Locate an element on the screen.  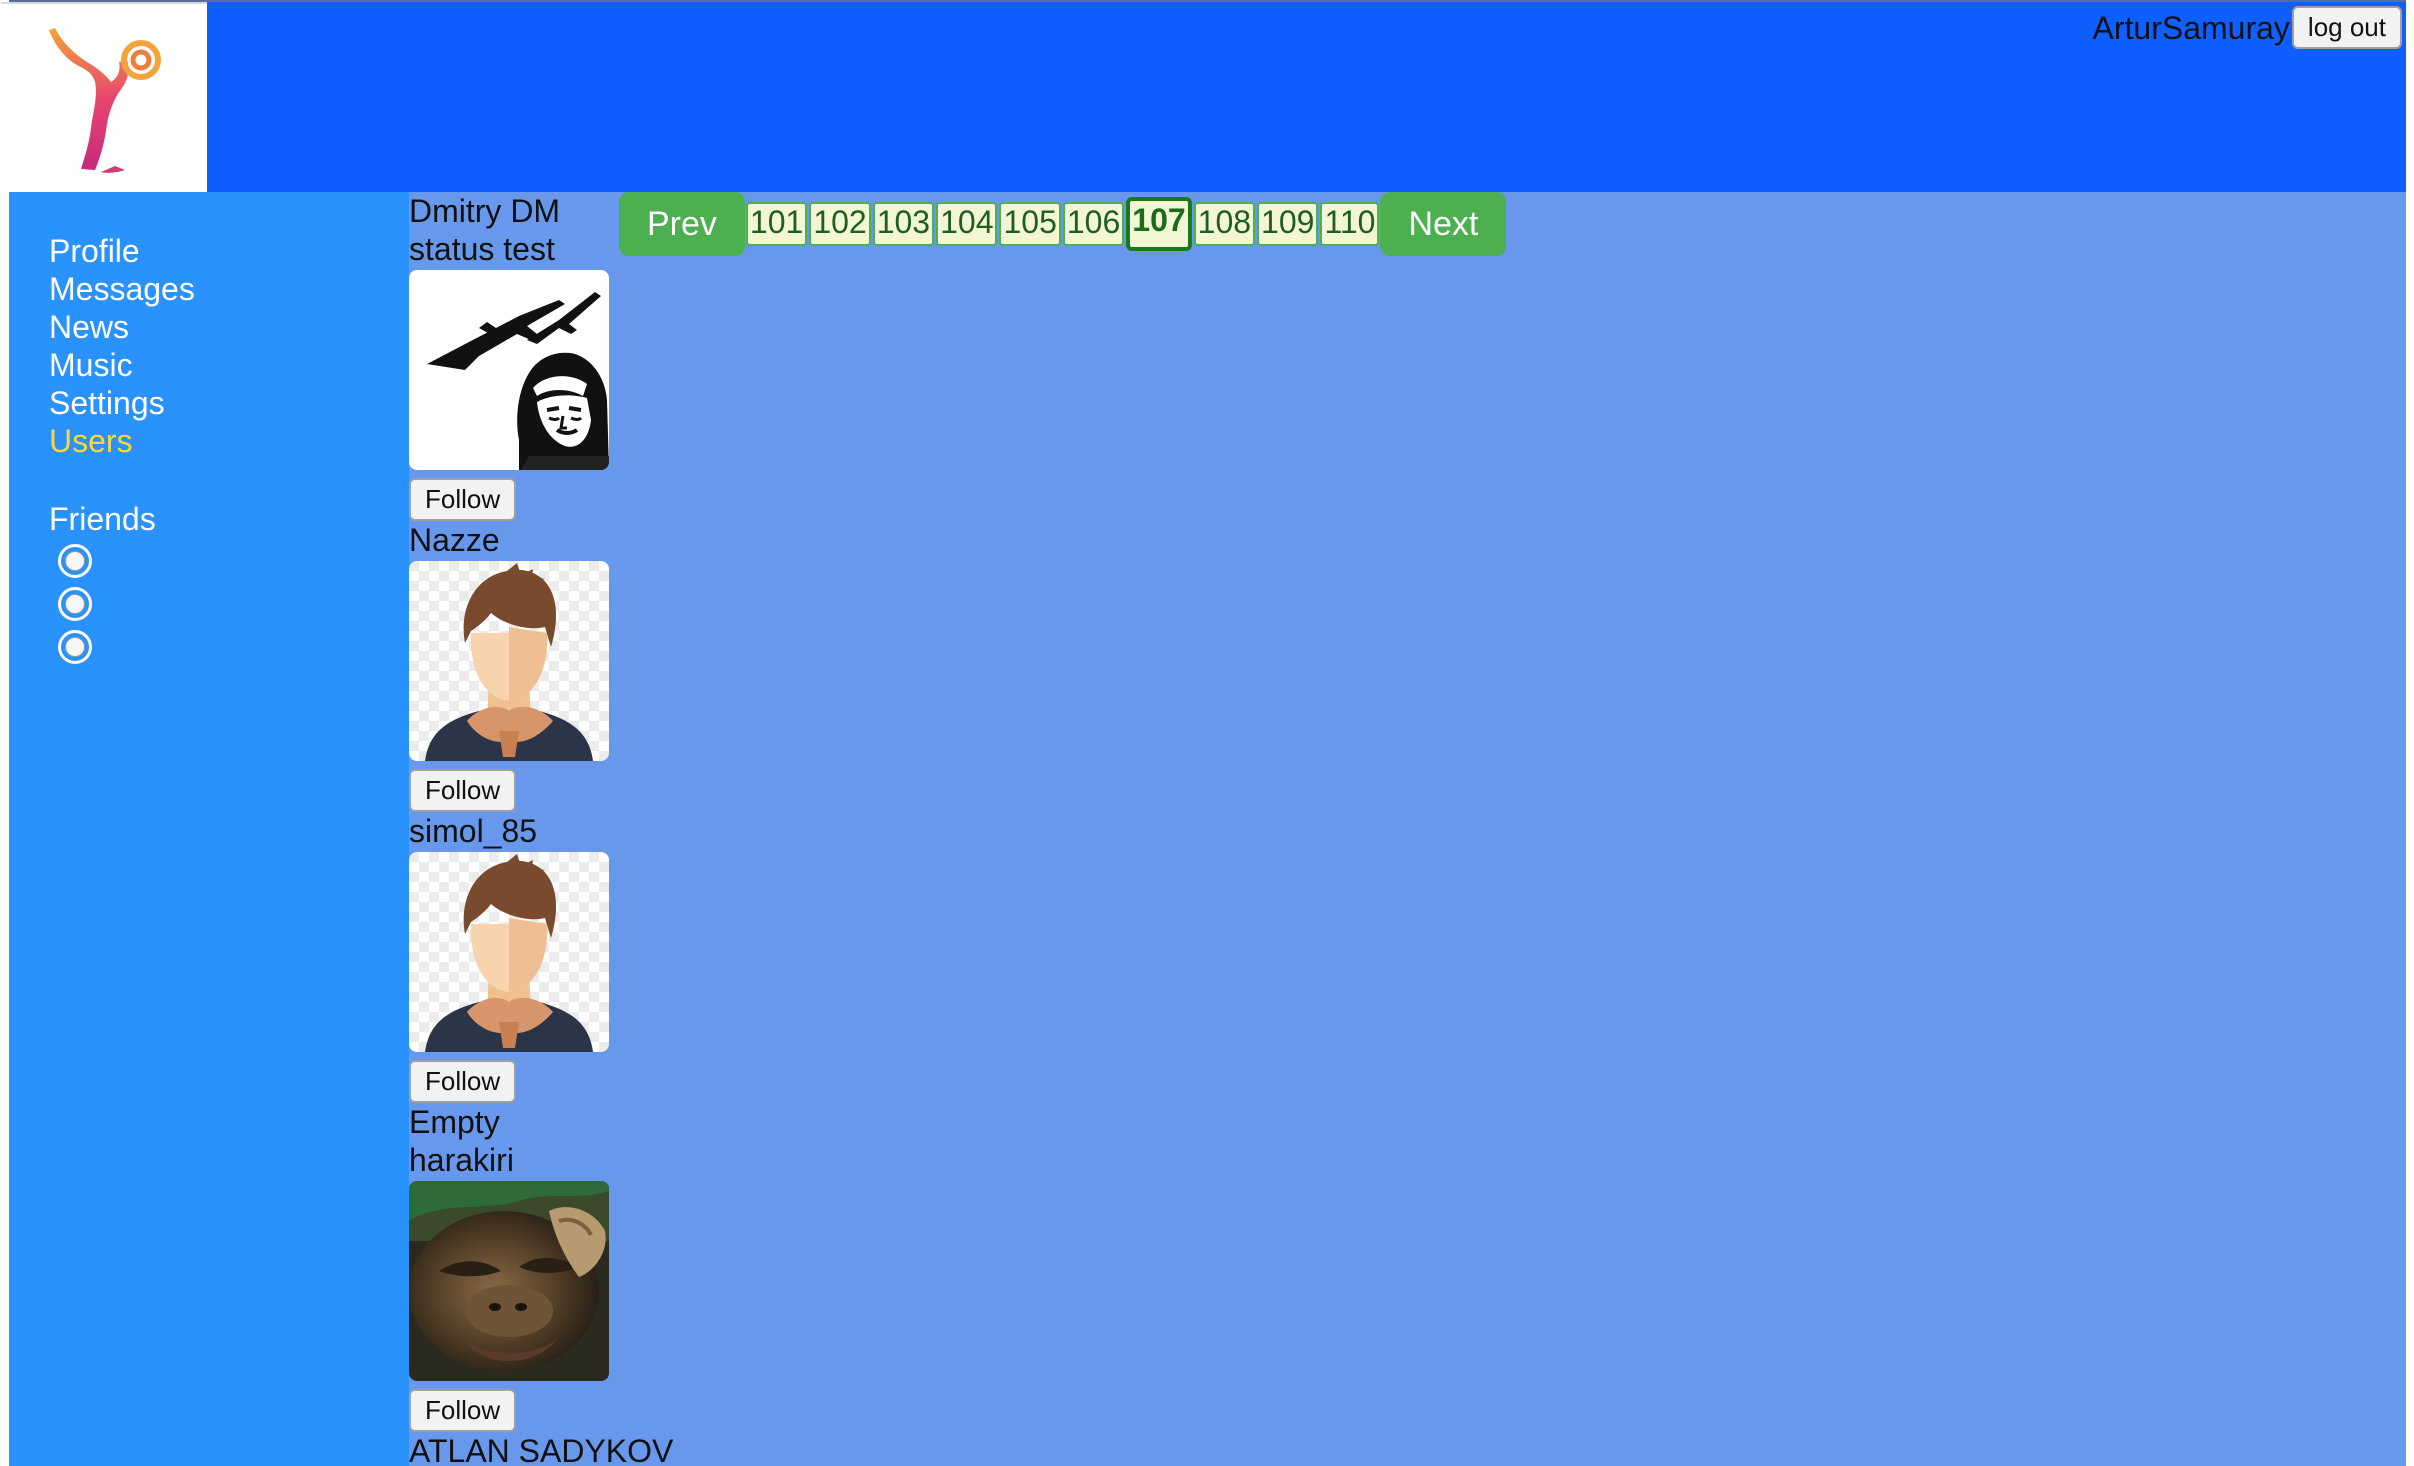
page-number: 103 is located at coordinates (903, 224).